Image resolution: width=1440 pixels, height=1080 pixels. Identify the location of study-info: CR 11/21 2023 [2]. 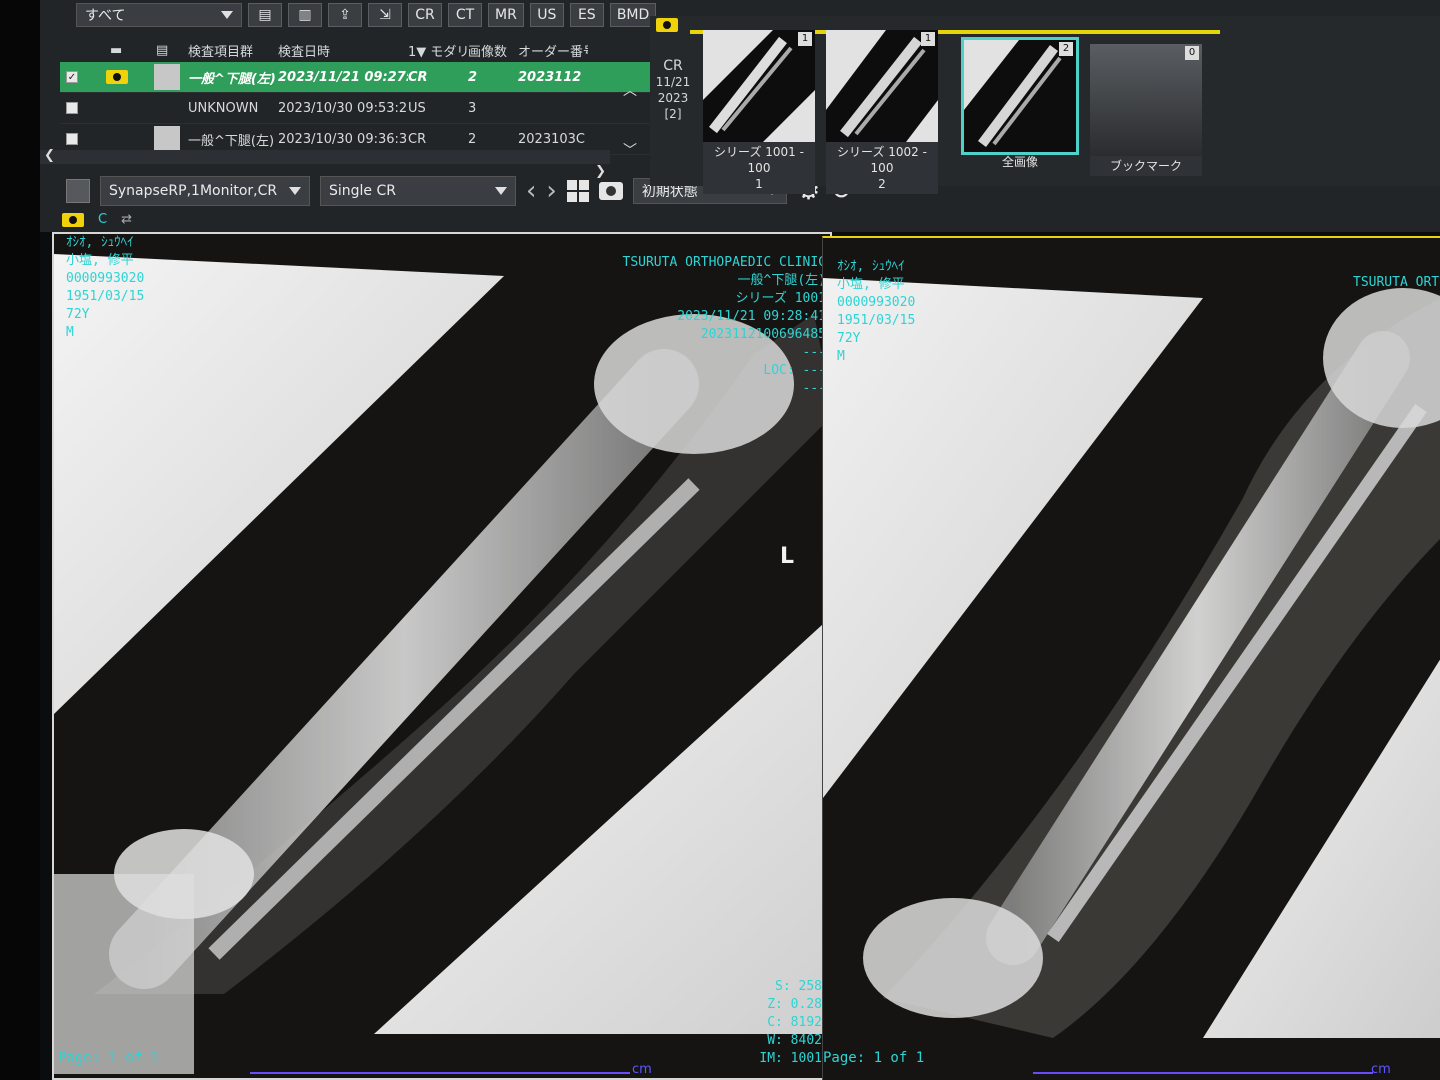
(673, 90).